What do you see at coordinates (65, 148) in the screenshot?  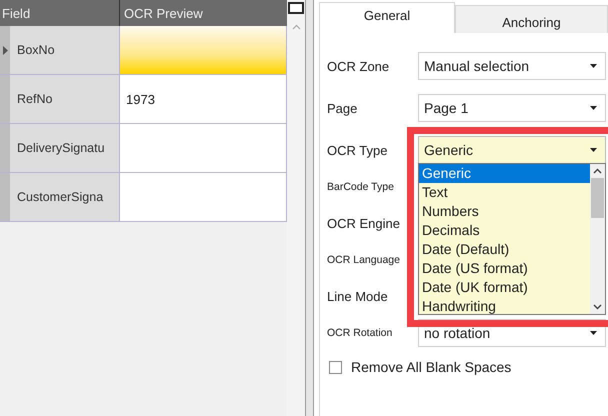 I see `table-cell: DeliverySignatu` at bounding box center [65, 148].